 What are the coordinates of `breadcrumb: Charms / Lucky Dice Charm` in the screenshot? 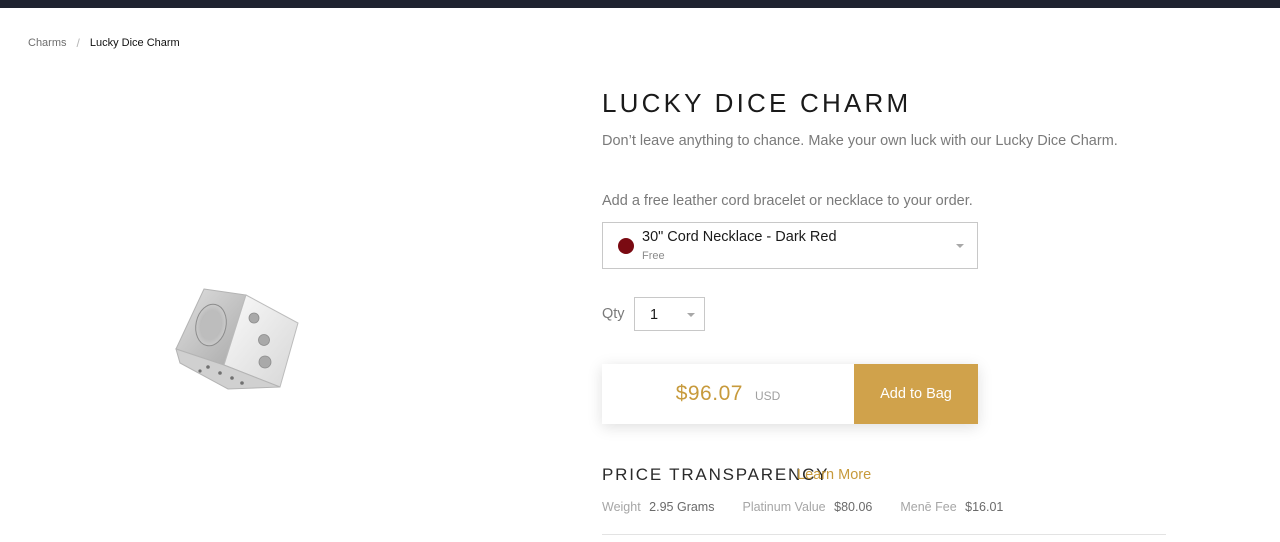 It's located at (104, 43).